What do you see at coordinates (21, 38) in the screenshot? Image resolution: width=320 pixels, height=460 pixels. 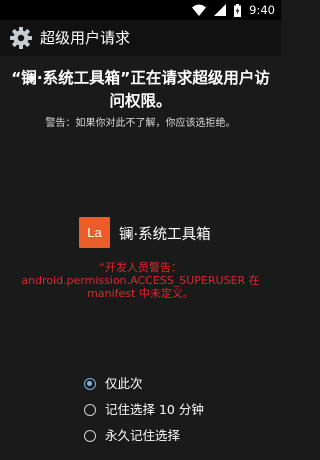 I see `gear-icon` at bounding box center [21, 38].